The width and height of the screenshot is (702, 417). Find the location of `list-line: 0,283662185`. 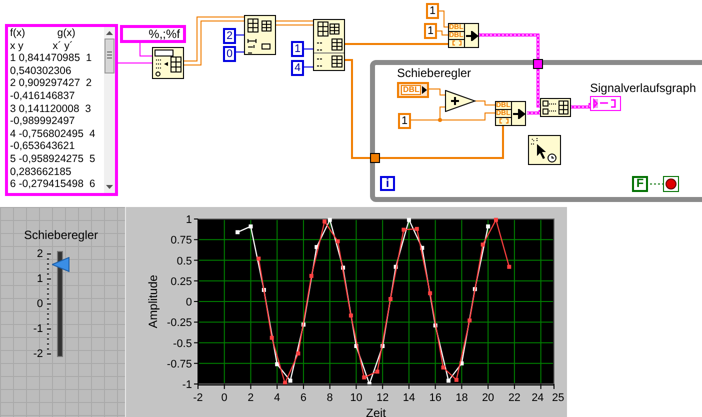

list-line: 0,283662185 is located at coordinates (41, 172).